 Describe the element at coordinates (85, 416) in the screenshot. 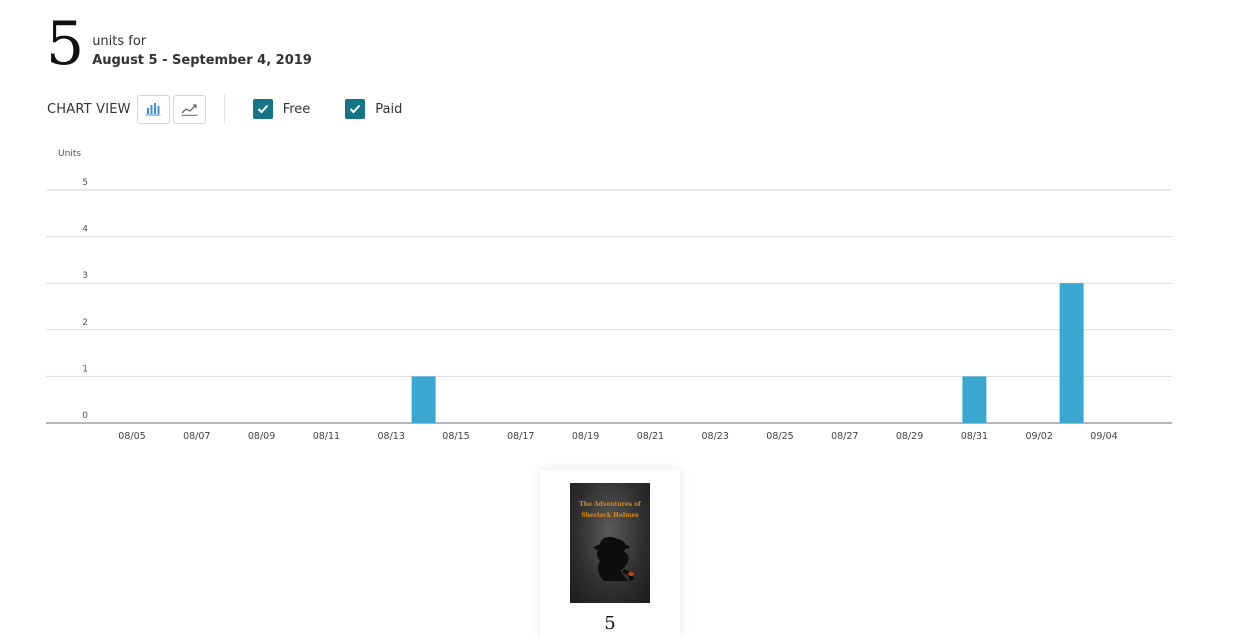

I see `y-tick-label: 0` at that location.